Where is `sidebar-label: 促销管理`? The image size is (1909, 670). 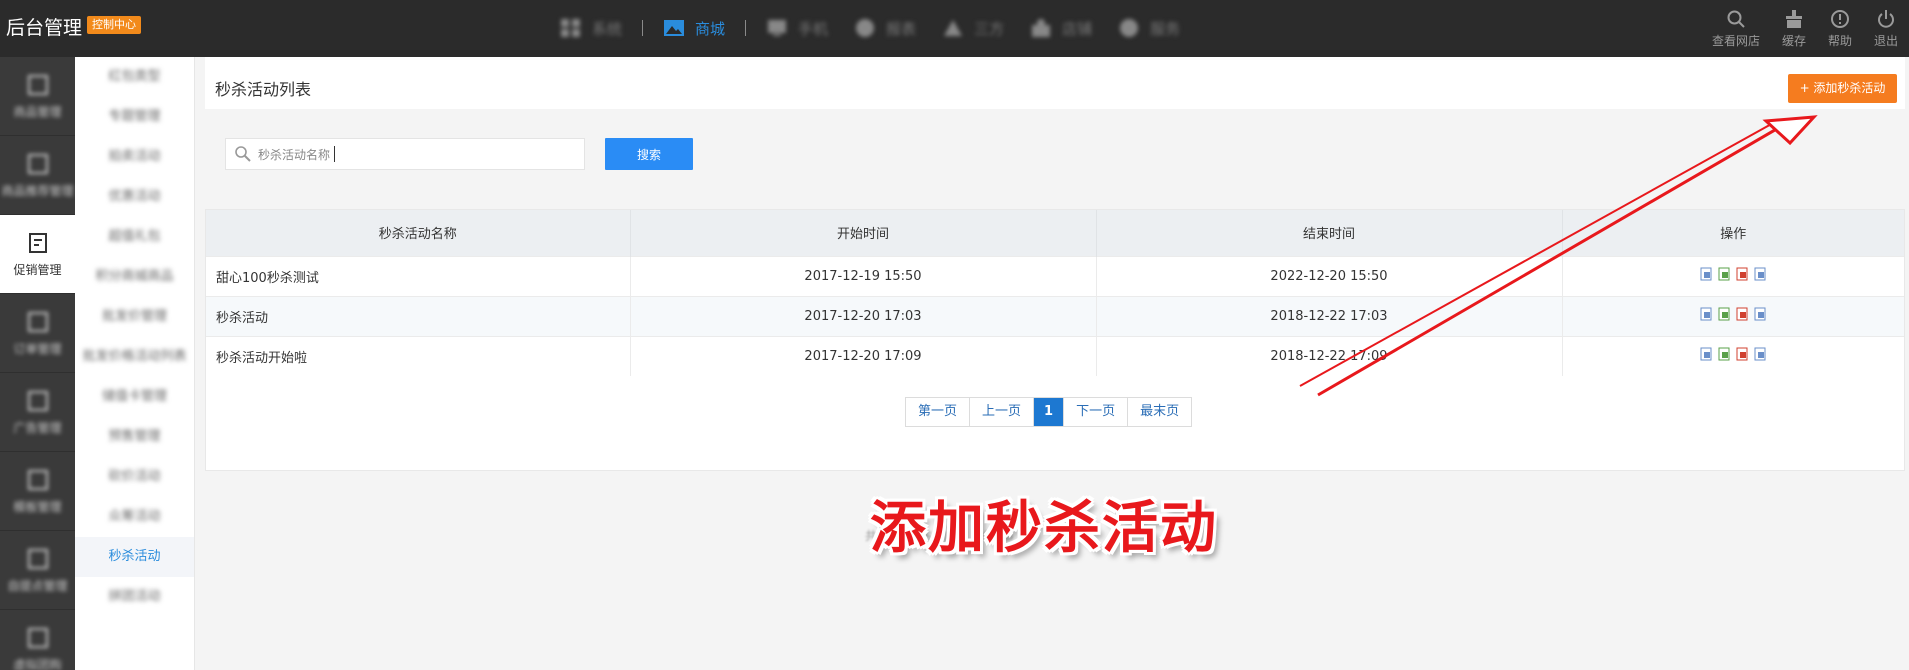 sidebar-label: 促销管理 is located at coordinates (37, 269).